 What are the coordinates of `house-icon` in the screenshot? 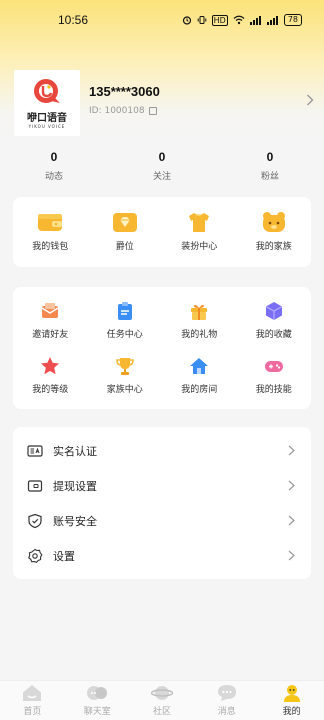 It's located at (199, 366).